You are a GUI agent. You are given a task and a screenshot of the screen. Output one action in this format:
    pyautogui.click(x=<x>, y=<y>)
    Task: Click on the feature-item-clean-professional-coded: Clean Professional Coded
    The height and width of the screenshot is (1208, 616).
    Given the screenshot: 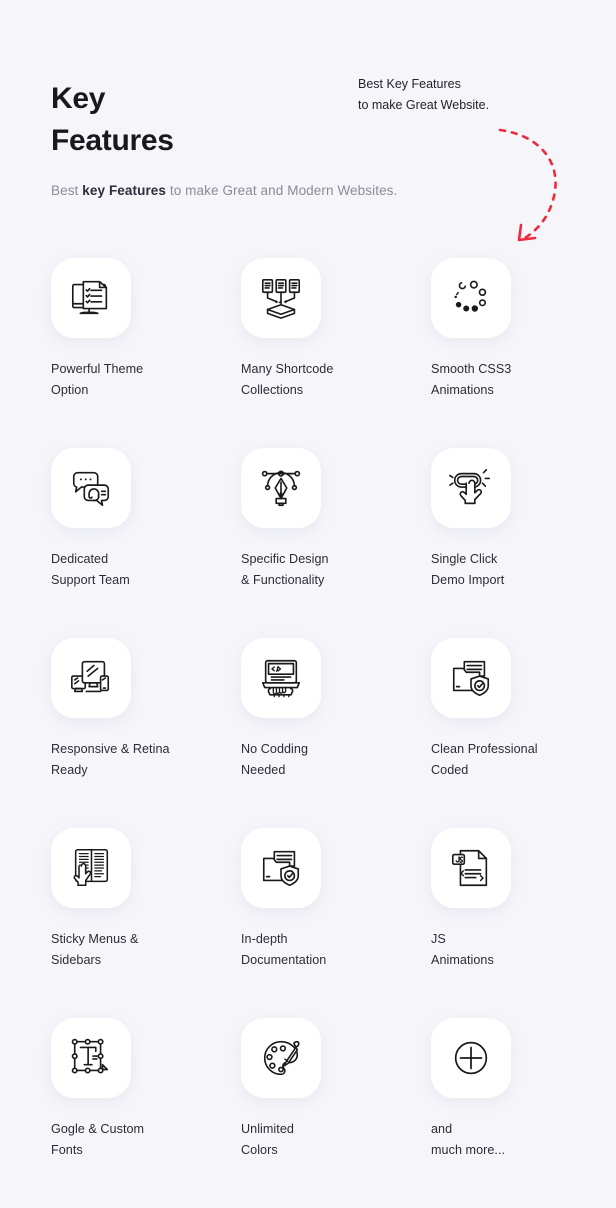 What is the action you would take?
    pyautogui.click(x=521, y=709)
    